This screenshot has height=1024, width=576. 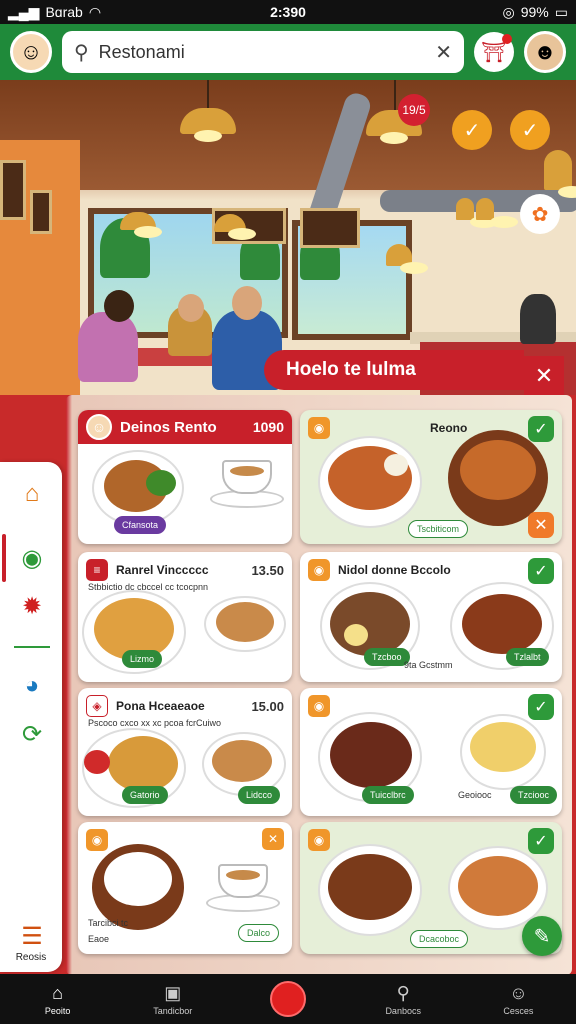 I want to click on diner-woman, so click(x=108, y=347).